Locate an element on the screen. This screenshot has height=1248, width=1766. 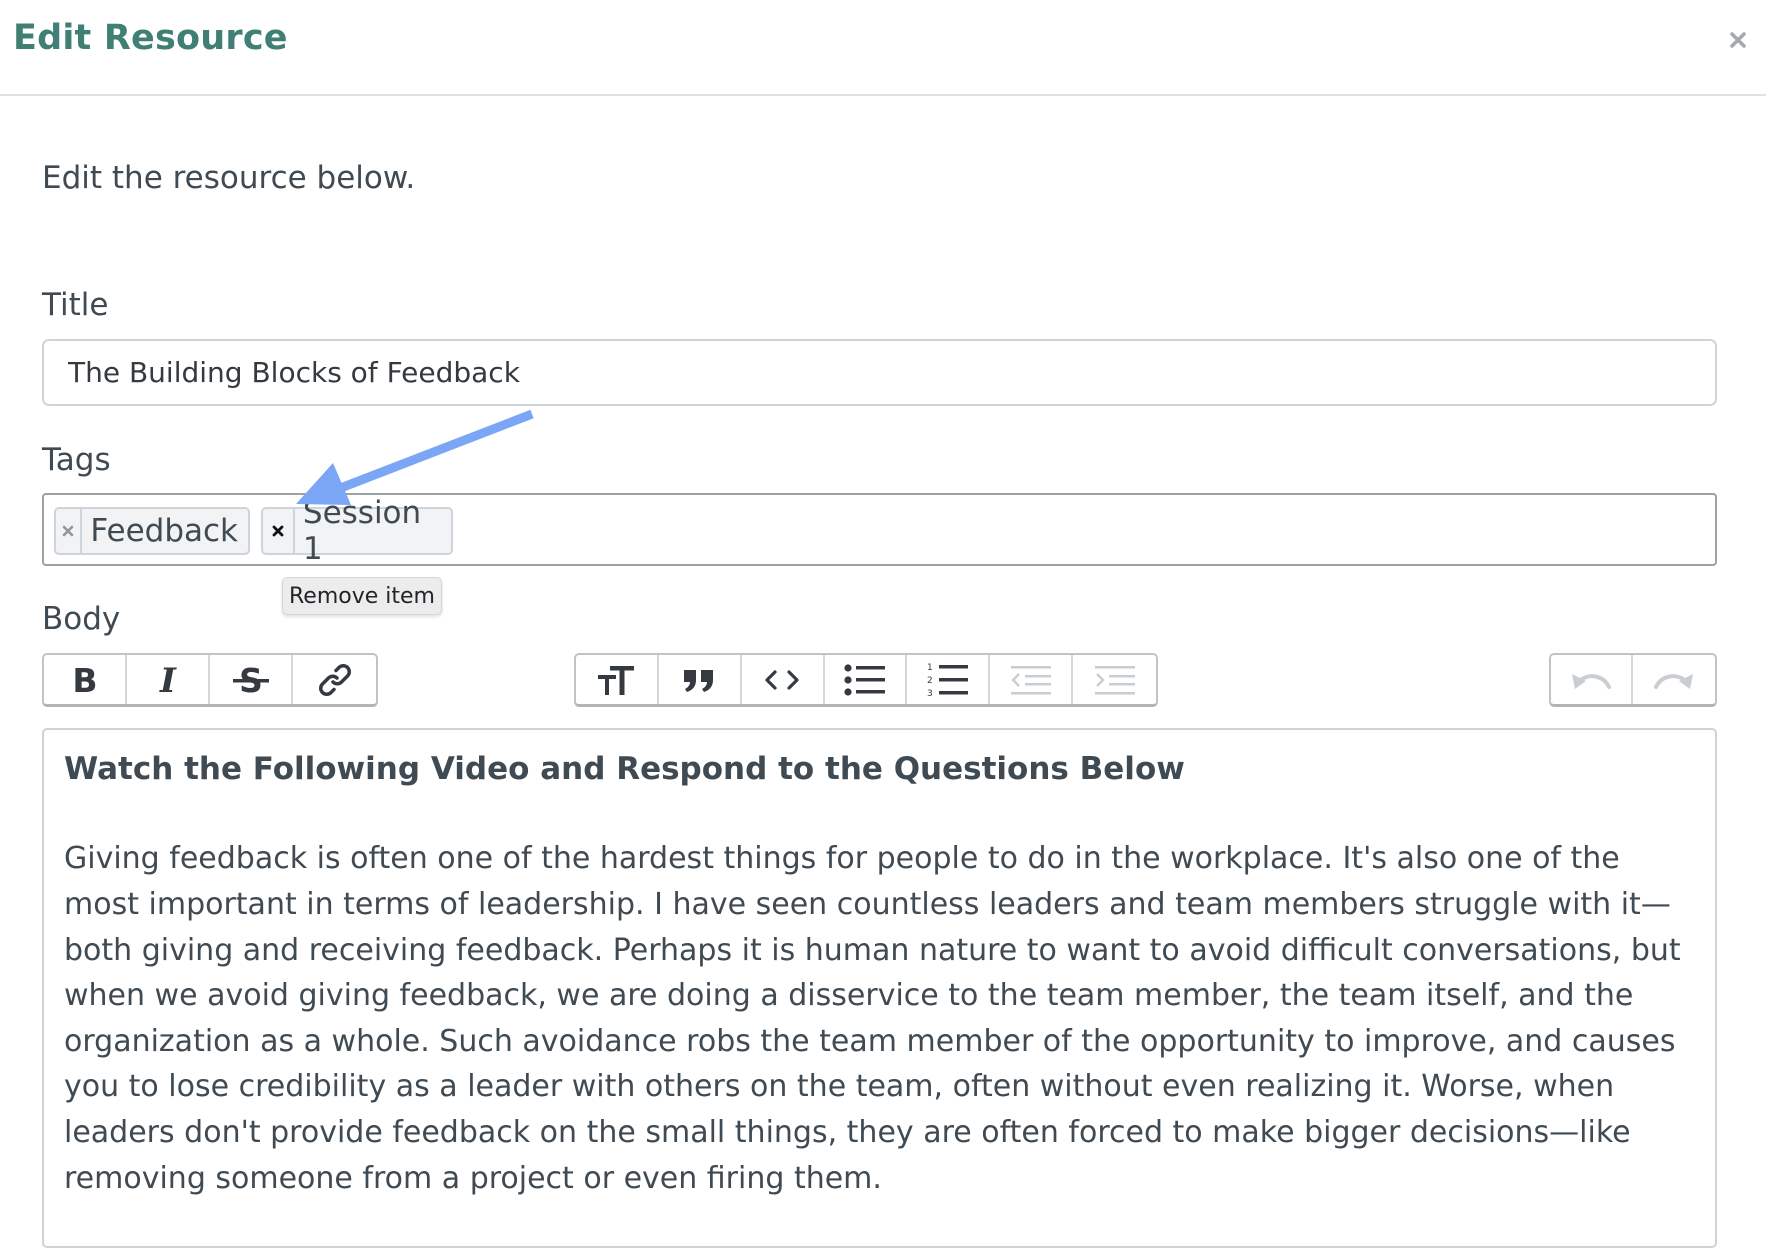
indent-button is located at coordinates (1114, 679).